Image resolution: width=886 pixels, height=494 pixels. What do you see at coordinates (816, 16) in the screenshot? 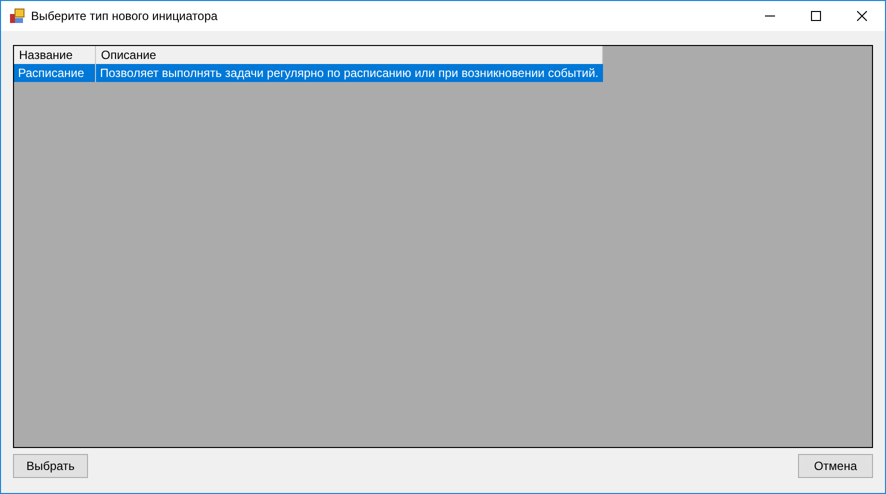
I see `maximize-icon` at bounding box center [816, 16].